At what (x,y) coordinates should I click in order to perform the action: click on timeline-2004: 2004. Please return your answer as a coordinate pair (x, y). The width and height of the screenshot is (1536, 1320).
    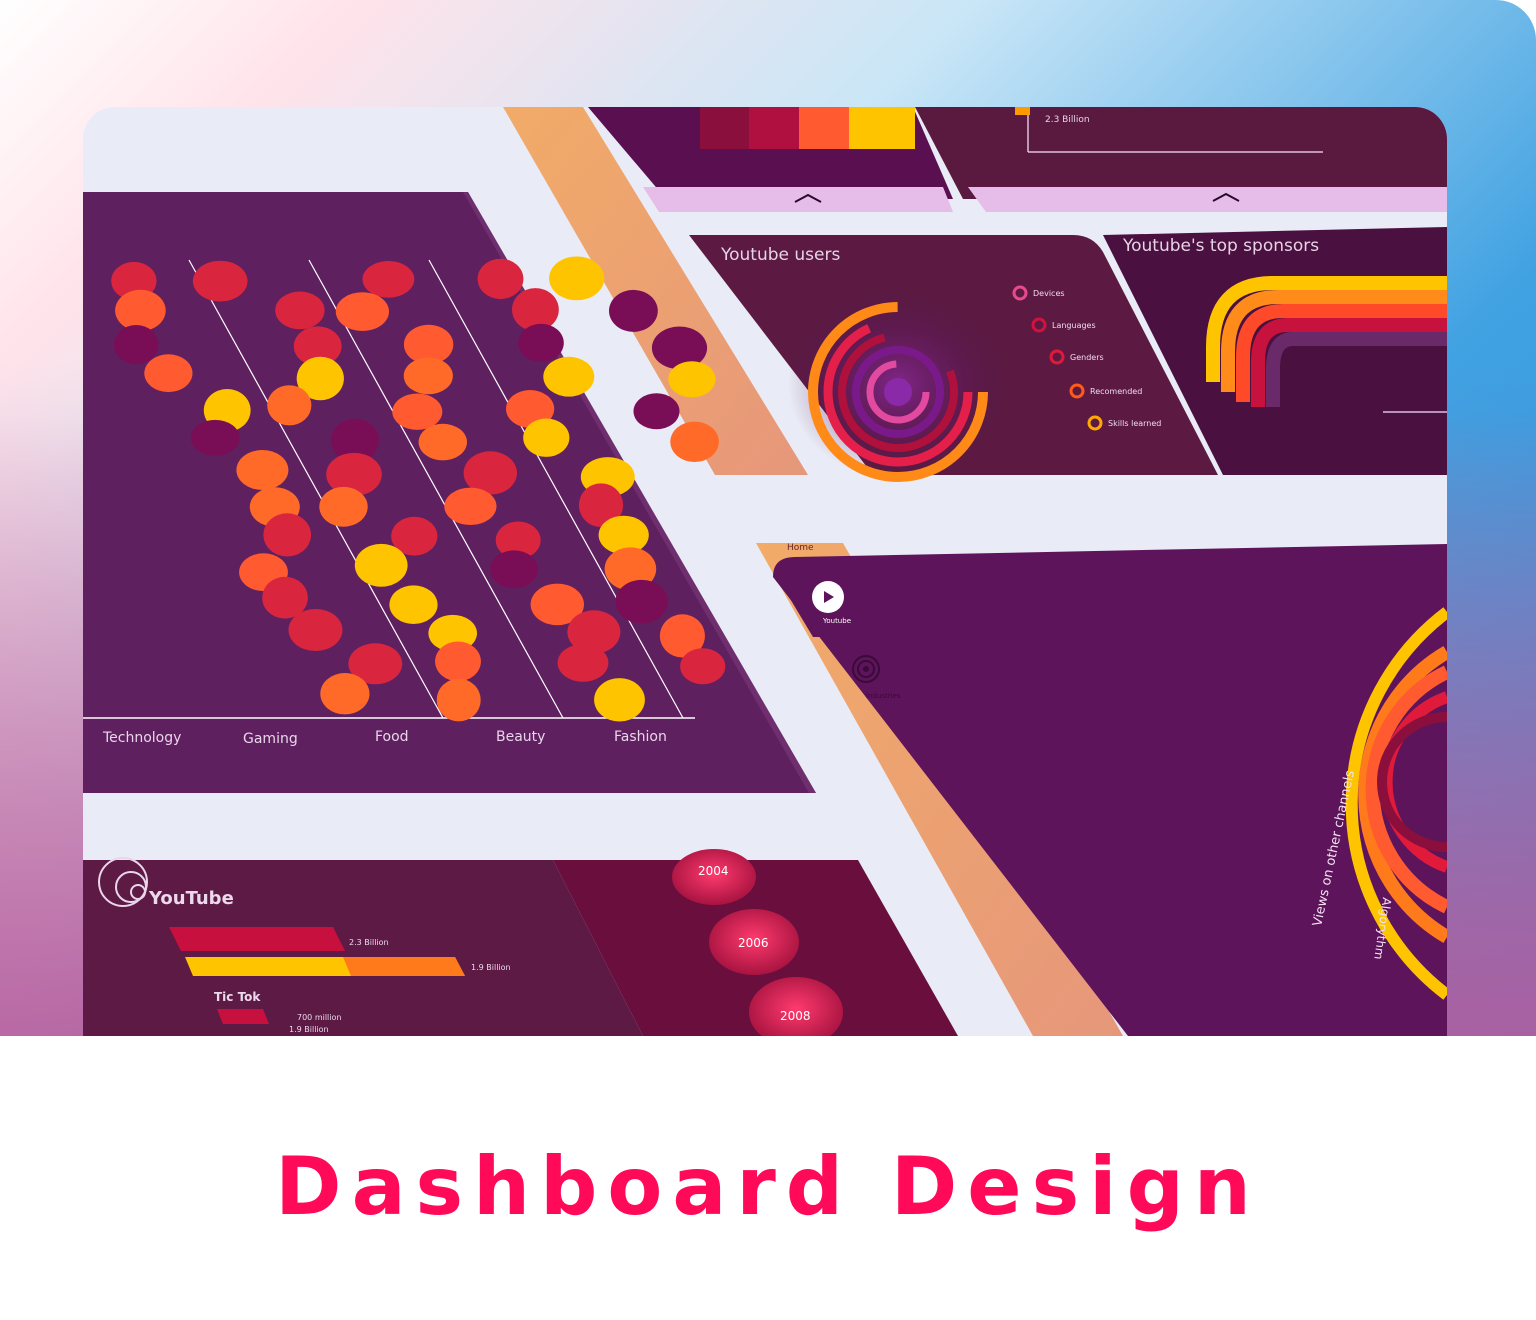
    Looking at the image, I should click on (713, 871).